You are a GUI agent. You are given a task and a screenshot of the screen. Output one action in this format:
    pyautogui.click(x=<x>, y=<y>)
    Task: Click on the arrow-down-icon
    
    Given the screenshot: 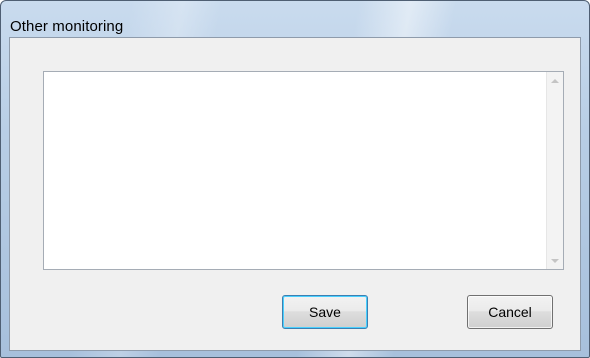 What is the action you would take?
    pyautogui.click(x=555, y=260)
    